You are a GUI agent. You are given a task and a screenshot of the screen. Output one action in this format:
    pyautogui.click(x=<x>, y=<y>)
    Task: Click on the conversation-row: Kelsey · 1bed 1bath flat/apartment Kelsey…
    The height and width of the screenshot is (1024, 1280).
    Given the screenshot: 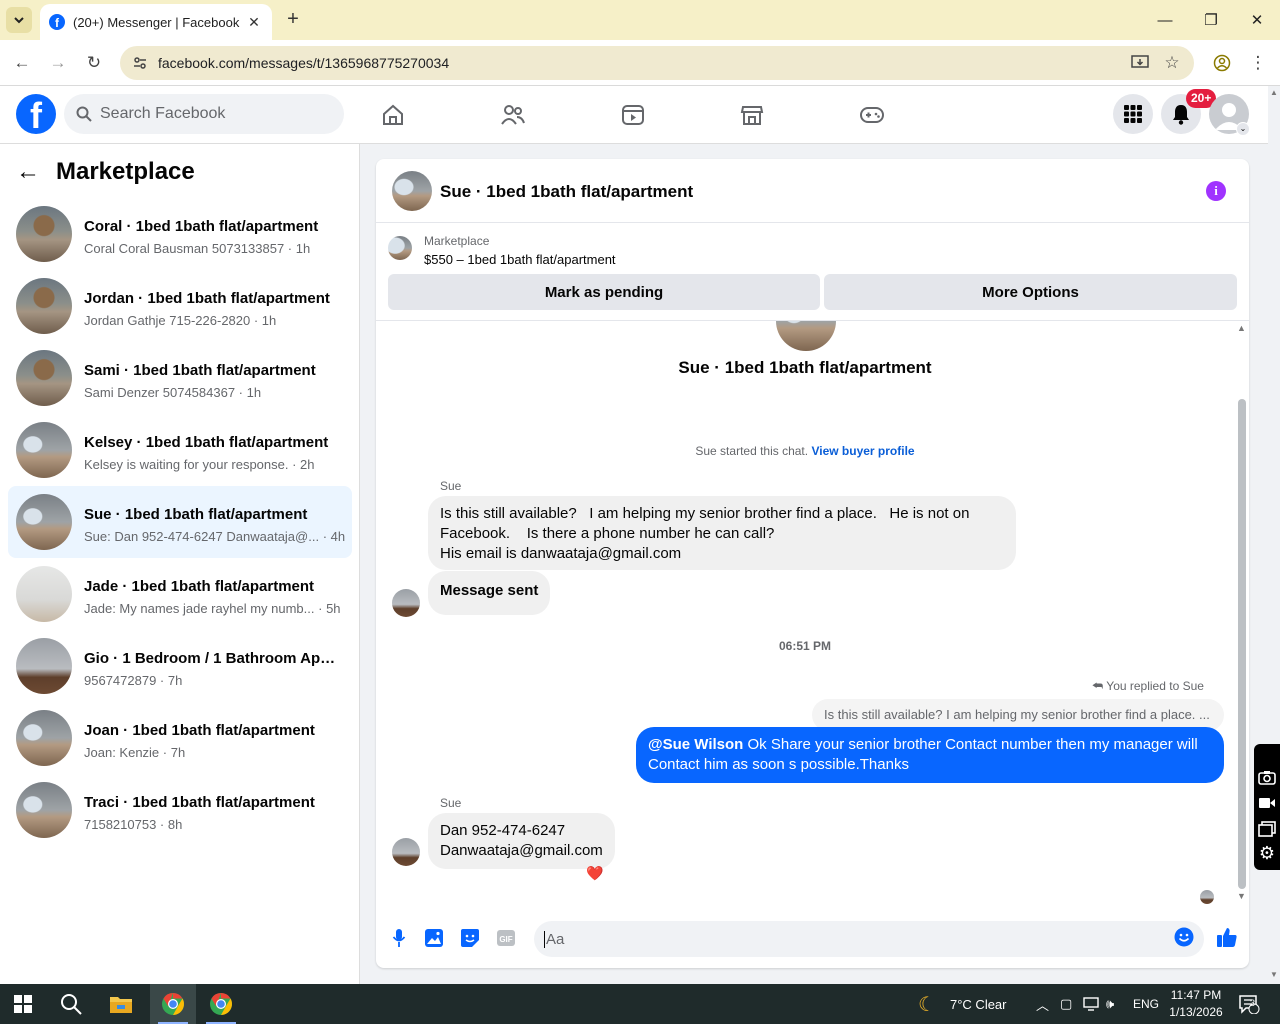 What is the action you would take?
    pyautogui.click(x=180, y=450)
    